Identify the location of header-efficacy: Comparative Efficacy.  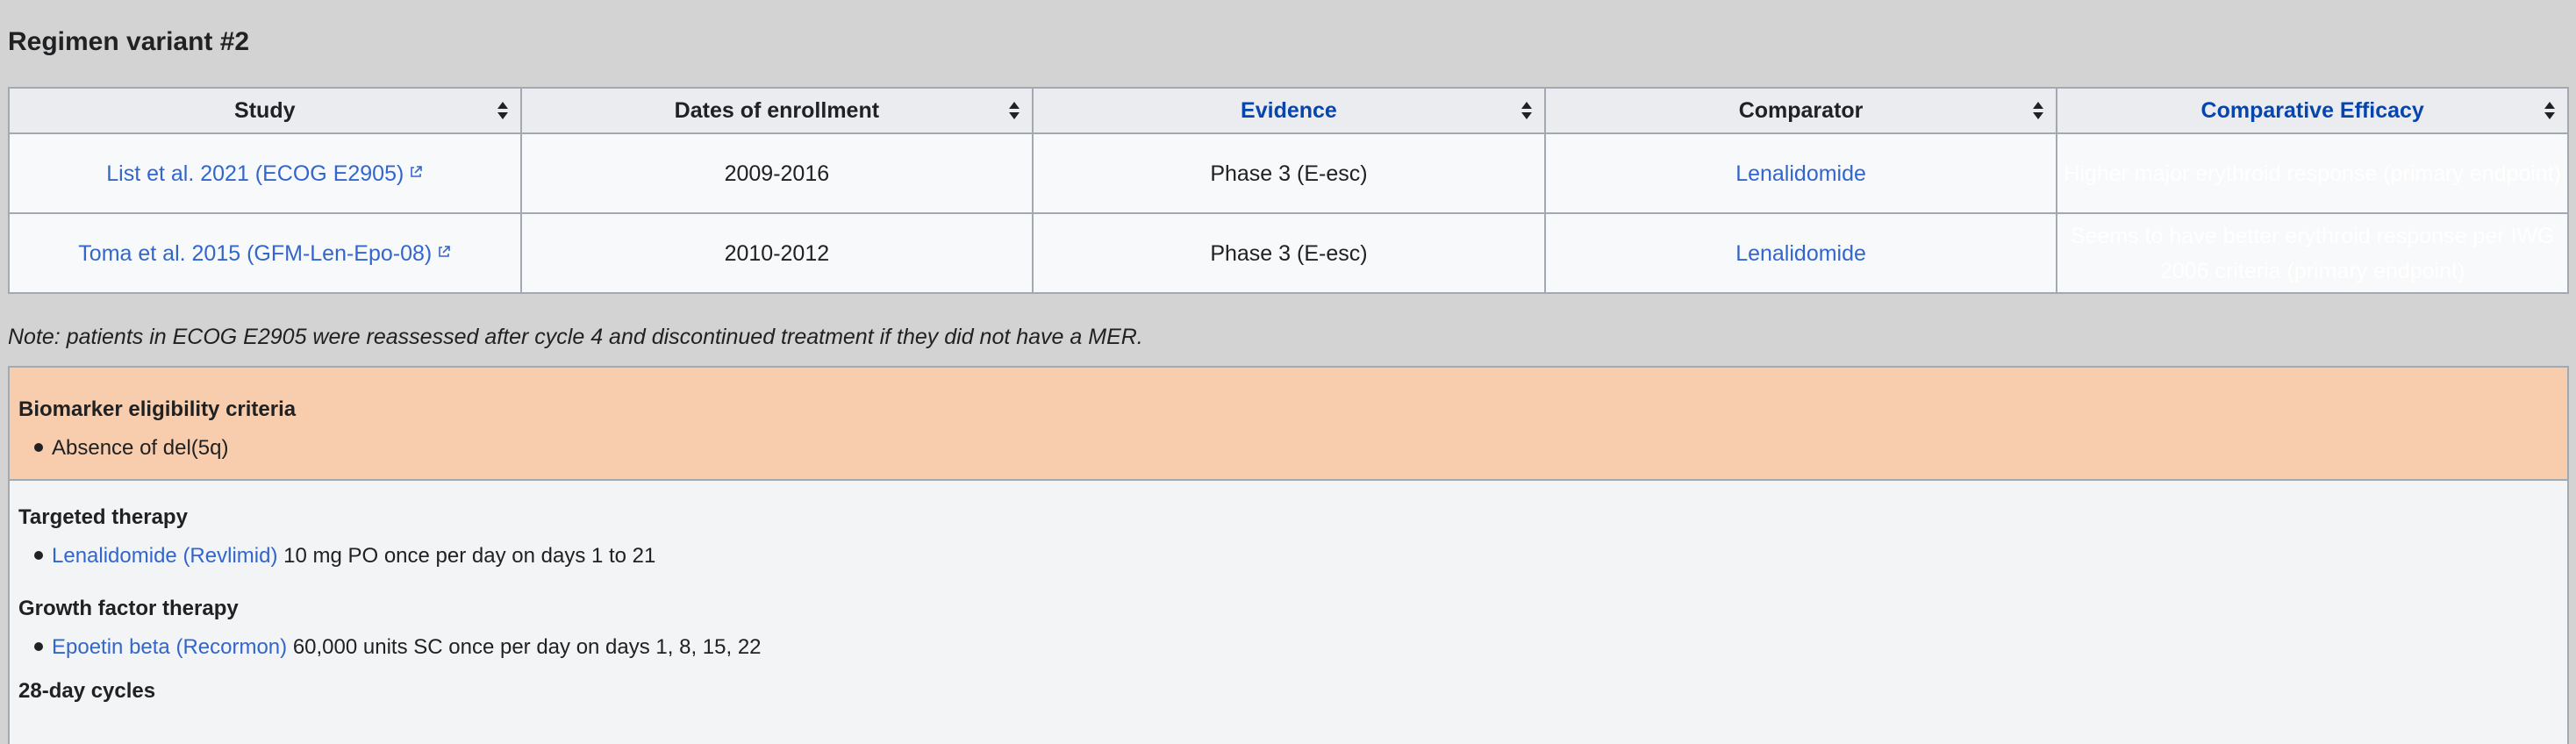
(2312, 111).